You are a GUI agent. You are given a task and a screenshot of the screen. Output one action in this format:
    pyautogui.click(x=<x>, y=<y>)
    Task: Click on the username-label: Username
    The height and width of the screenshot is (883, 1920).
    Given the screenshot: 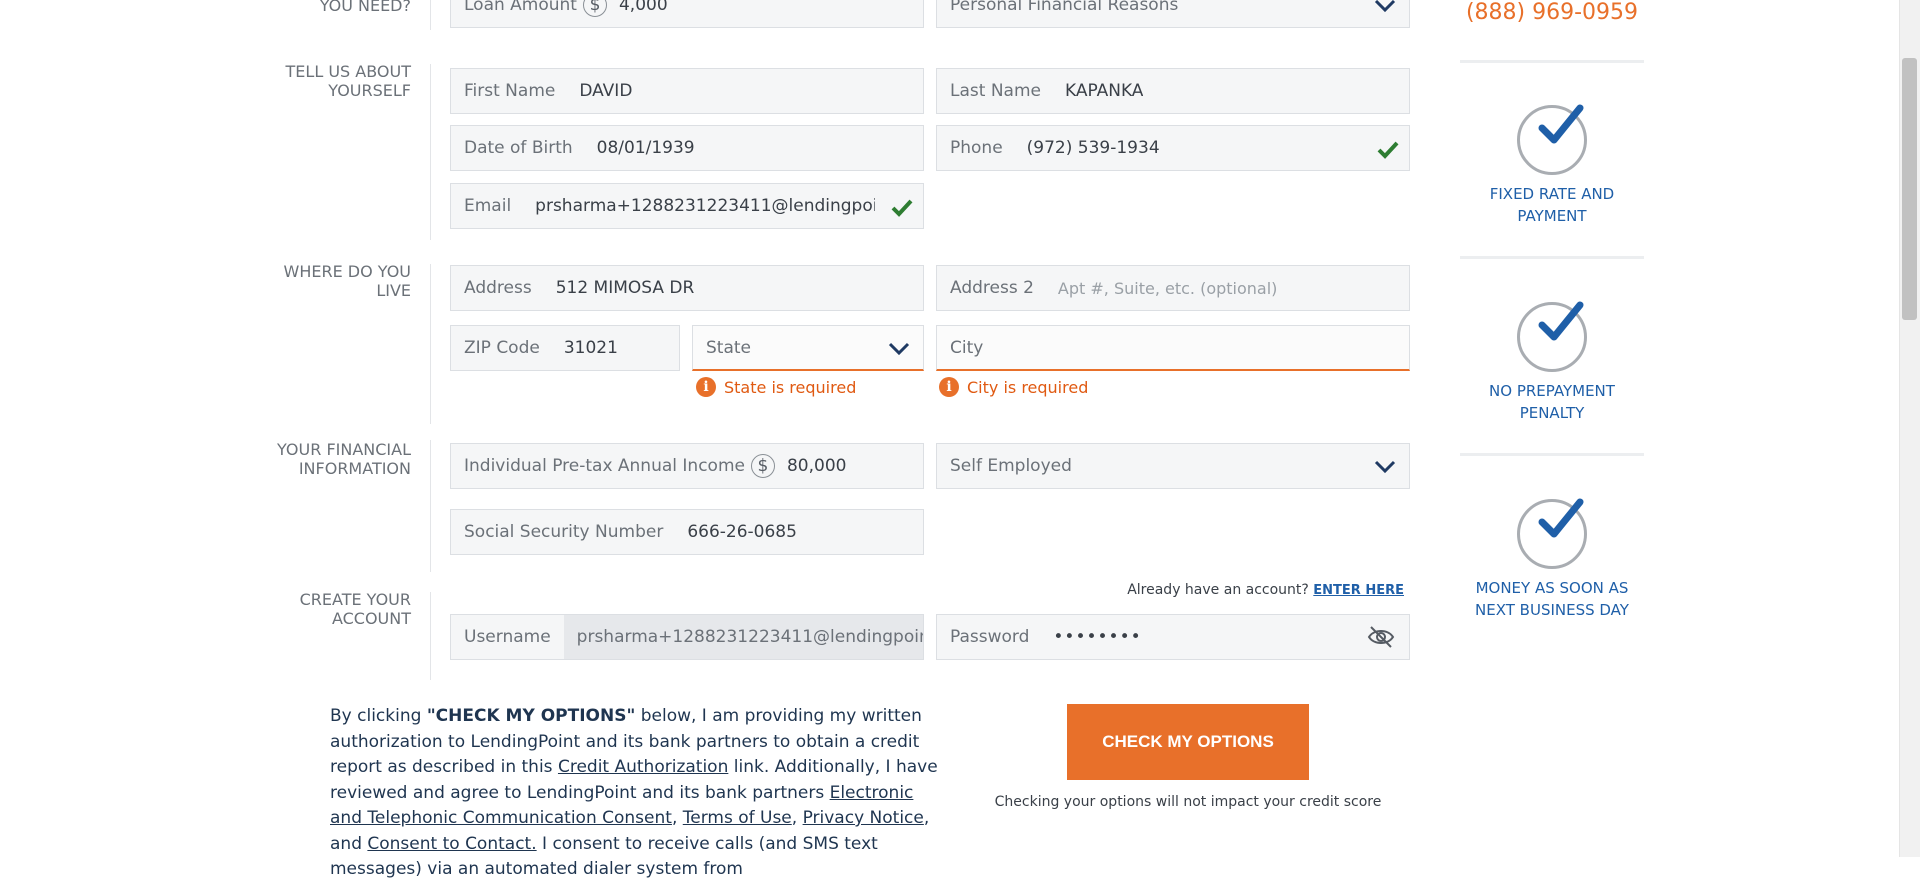 What is the action you would take?
    pyautogui.click(x=507, y=637)
    